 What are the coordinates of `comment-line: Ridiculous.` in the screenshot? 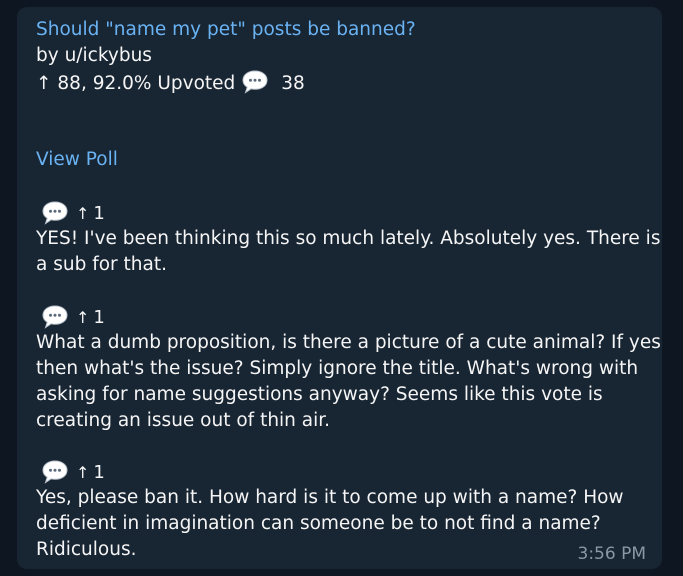 It's located at (86, 549).